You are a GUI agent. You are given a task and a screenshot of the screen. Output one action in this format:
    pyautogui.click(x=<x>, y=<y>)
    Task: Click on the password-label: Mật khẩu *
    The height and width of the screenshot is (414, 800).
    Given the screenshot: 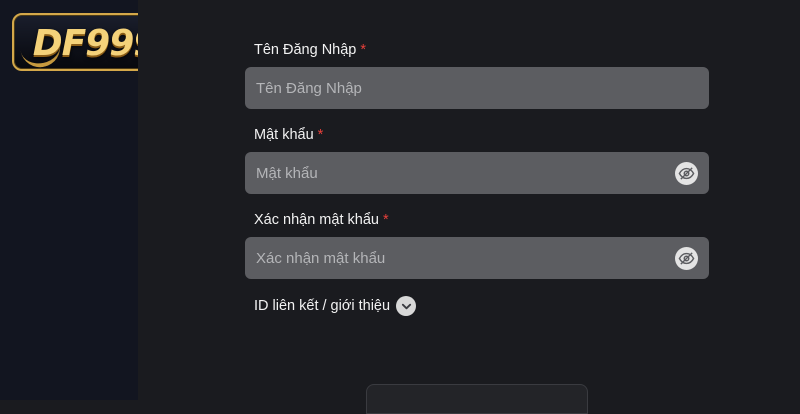 What is the action you would take?
    pyautogui.click(x=288, y=135)
    